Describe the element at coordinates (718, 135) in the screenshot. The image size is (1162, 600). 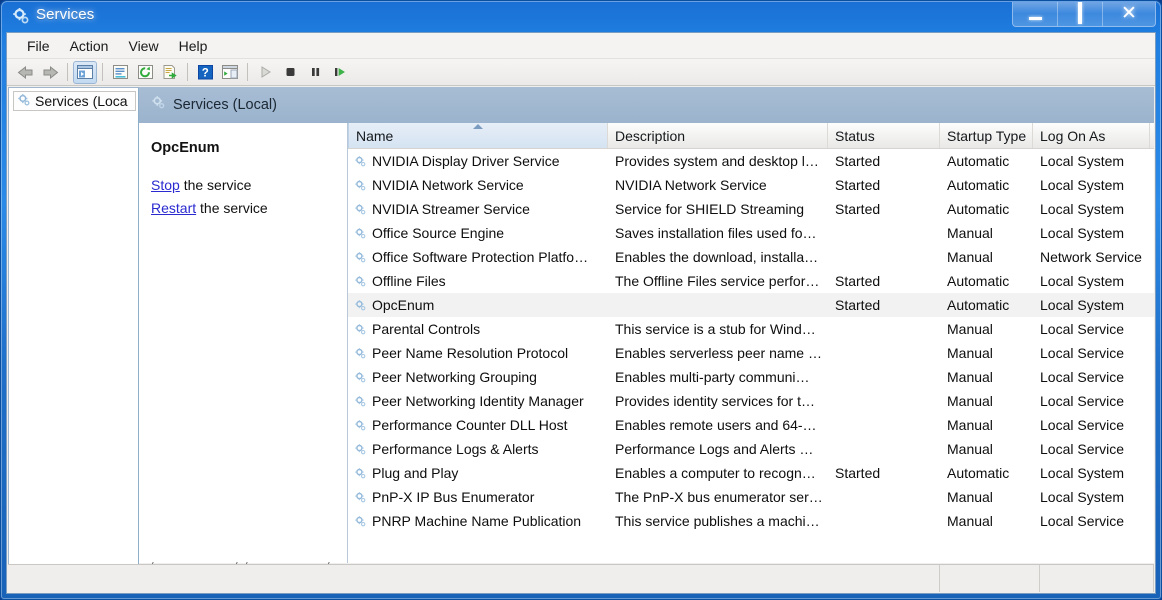
I see `column-header-description: Description` at that location.